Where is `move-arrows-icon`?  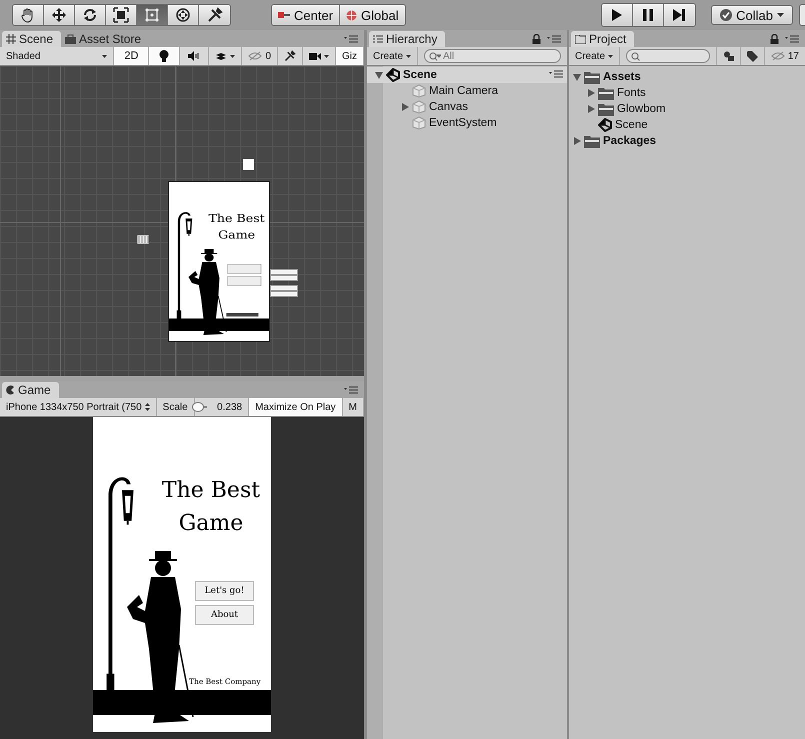 move-arrows-icon is located at coordinates (59, 15).